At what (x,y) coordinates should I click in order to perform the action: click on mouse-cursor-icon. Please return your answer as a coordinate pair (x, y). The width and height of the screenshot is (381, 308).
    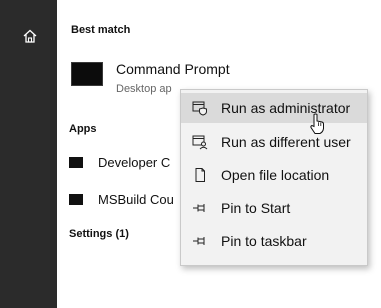
    Looking at the image, I should click on (317, 123).